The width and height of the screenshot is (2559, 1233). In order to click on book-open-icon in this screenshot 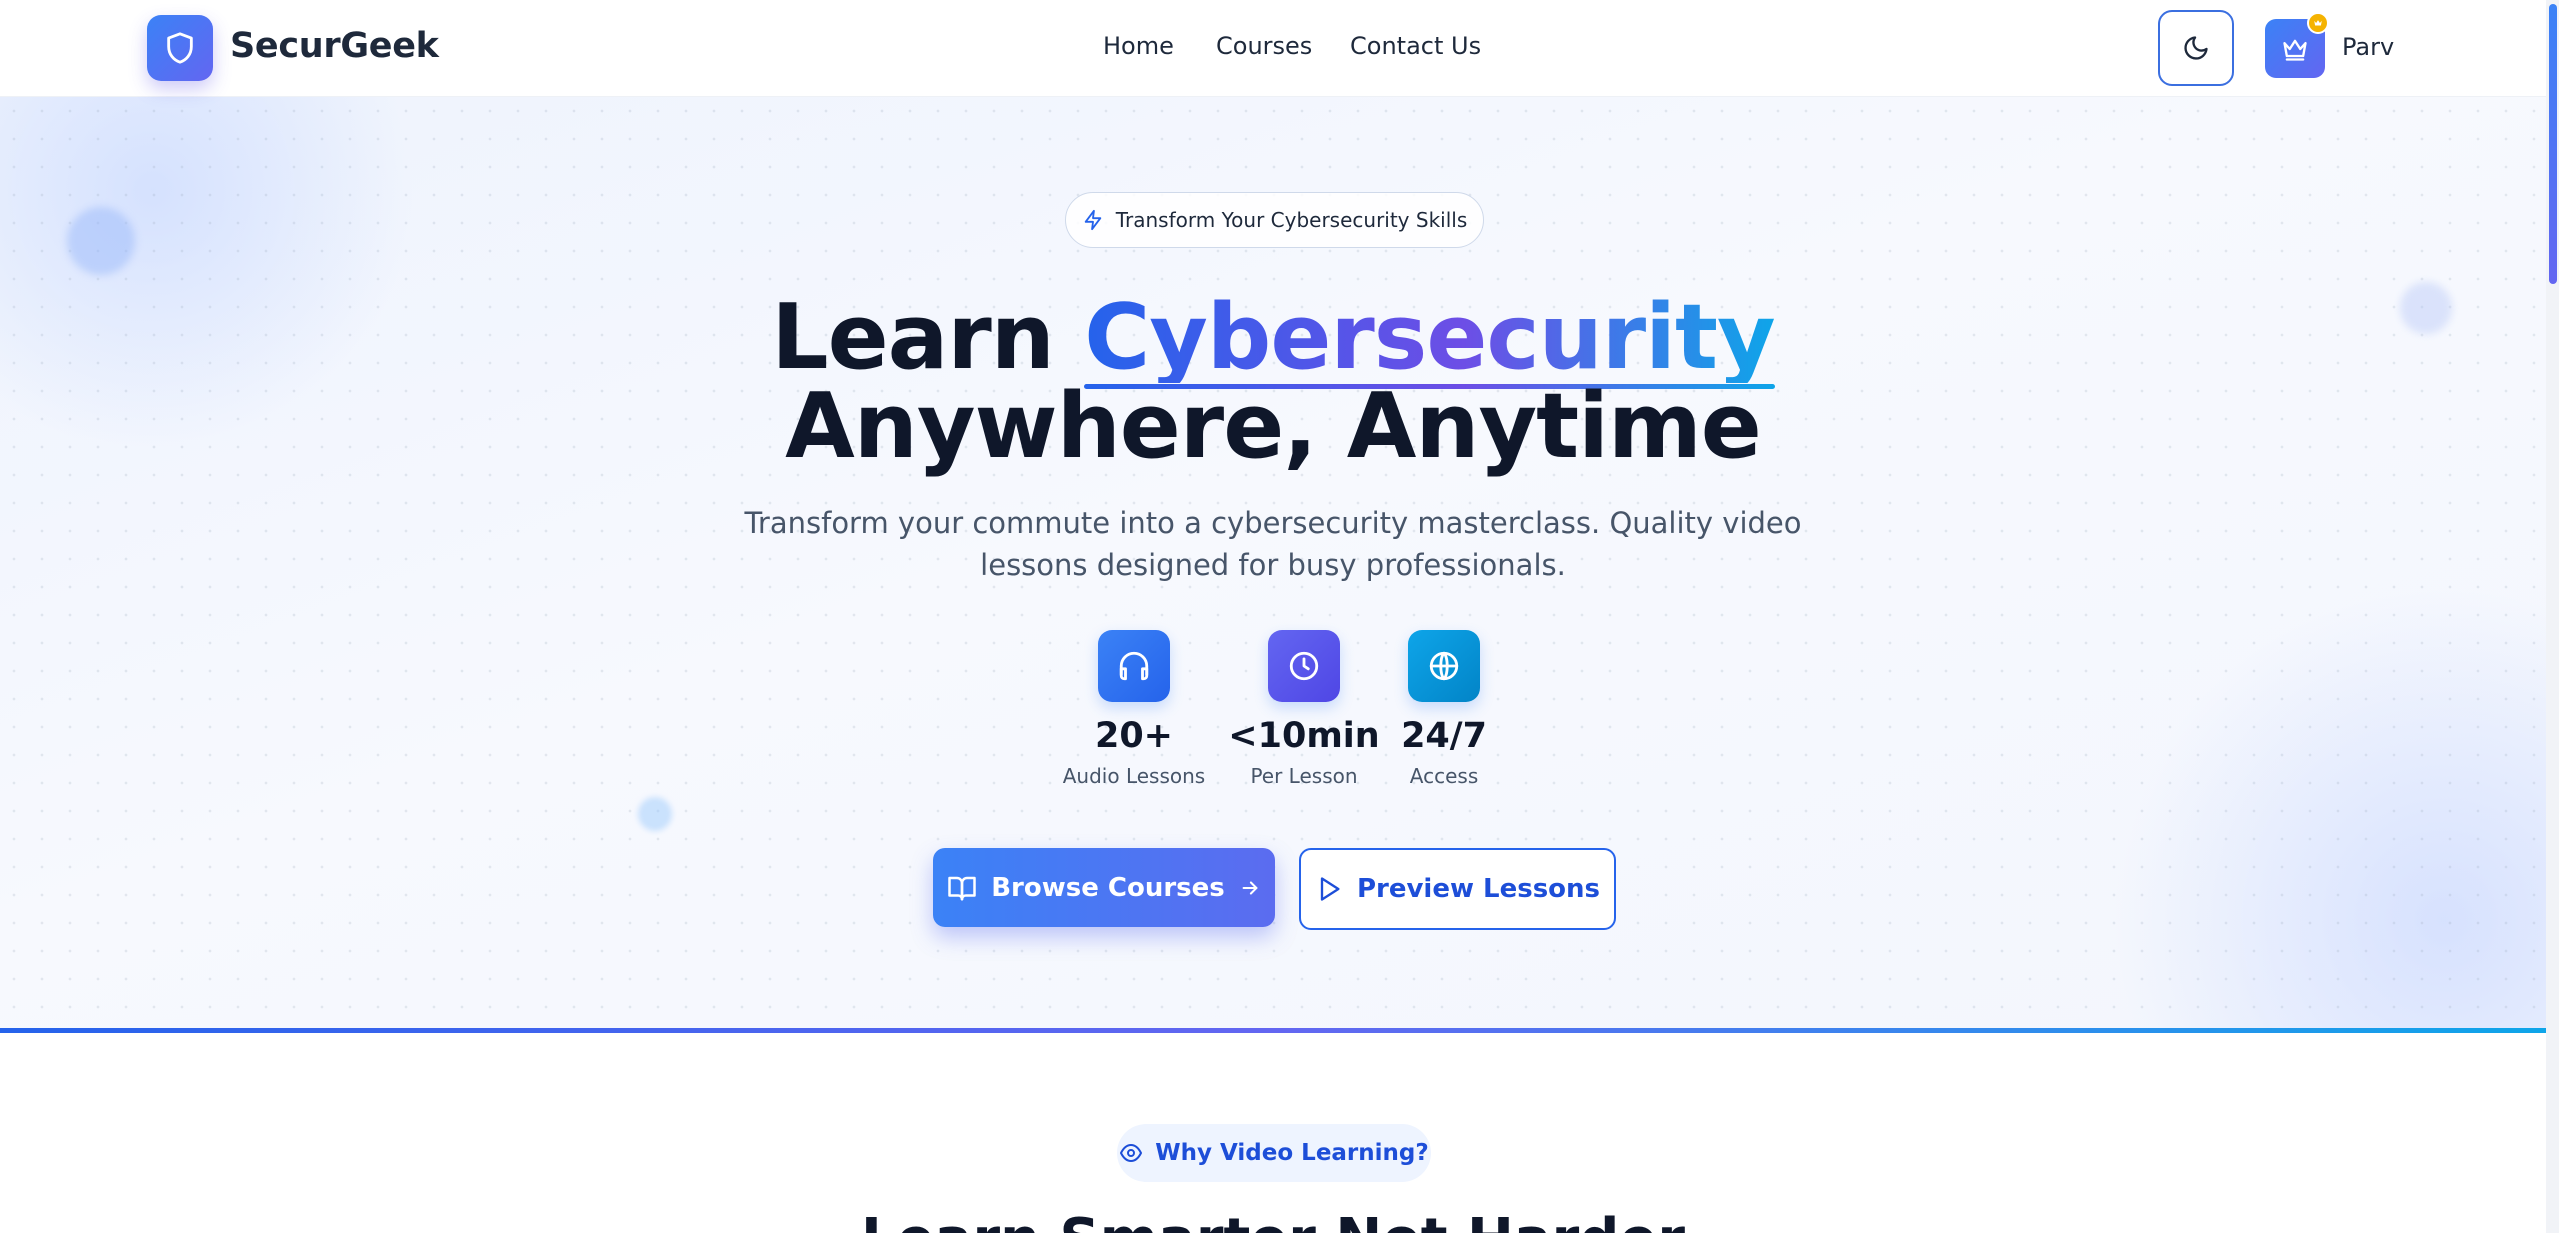, I will do `click(962, 888)`.